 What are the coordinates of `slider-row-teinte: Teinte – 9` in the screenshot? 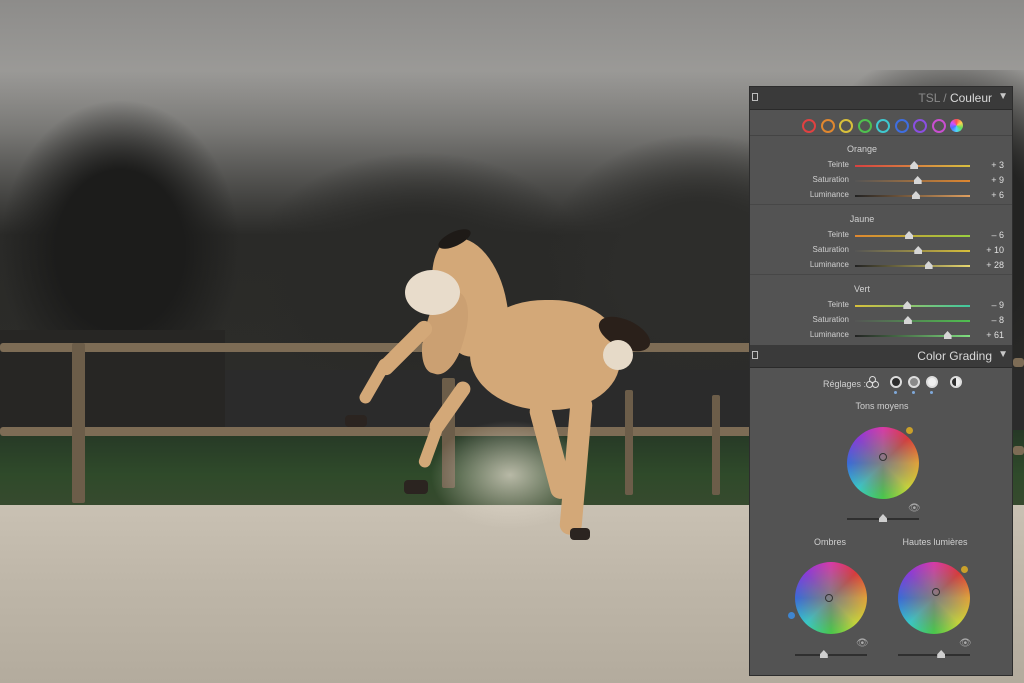 It's located at (881, 306).